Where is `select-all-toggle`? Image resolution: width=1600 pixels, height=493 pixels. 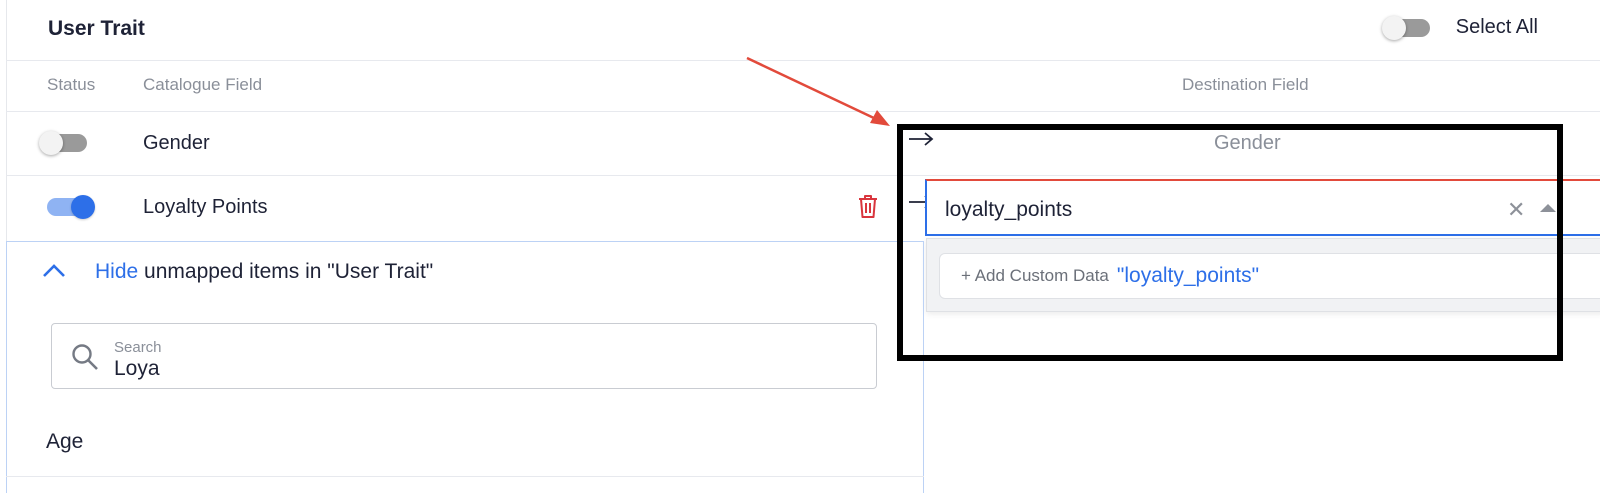
select-all-toggle is located at coordinates (1405, 27).